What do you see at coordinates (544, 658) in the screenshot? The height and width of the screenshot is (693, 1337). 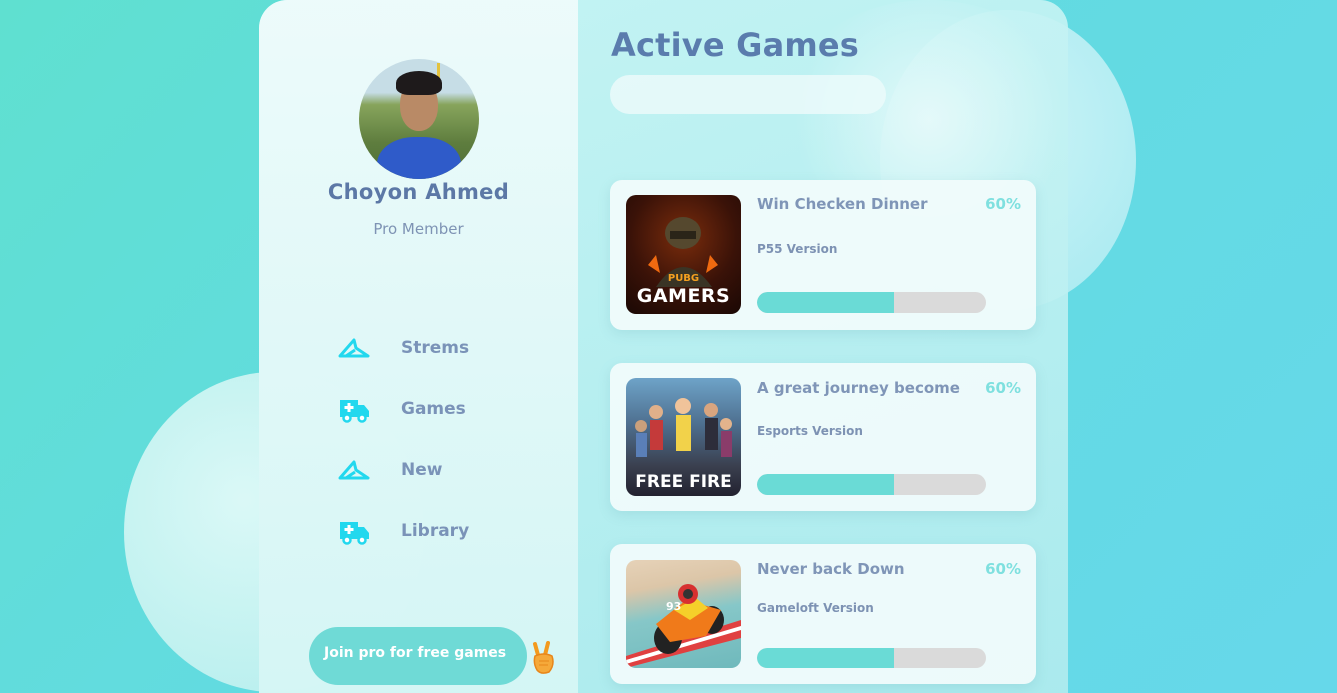 I see `peace-hand-icon` at bounding box center [544, 658].